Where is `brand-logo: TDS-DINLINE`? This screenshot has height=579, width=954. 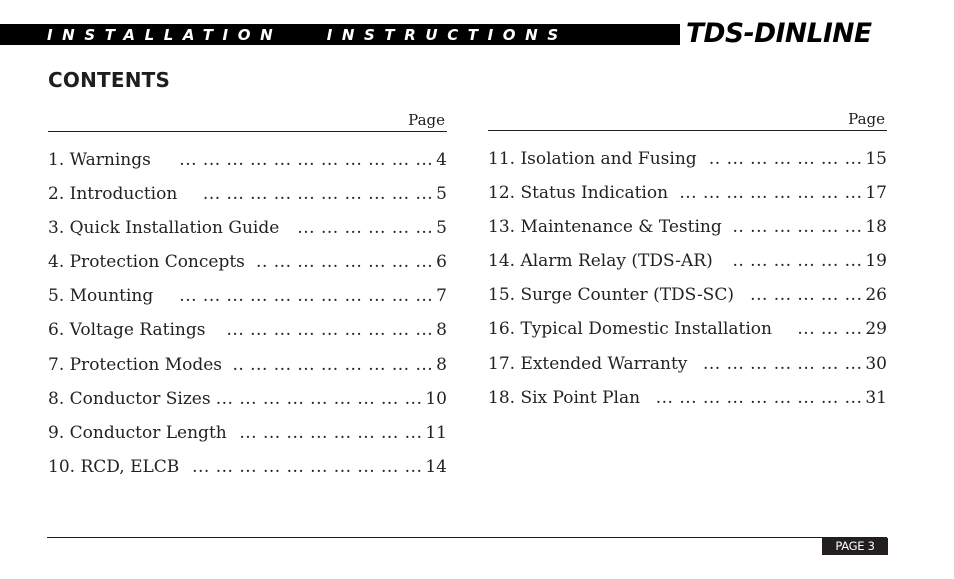 brand-logo: TDS-DINLINE is located at coordinates (779, 33).